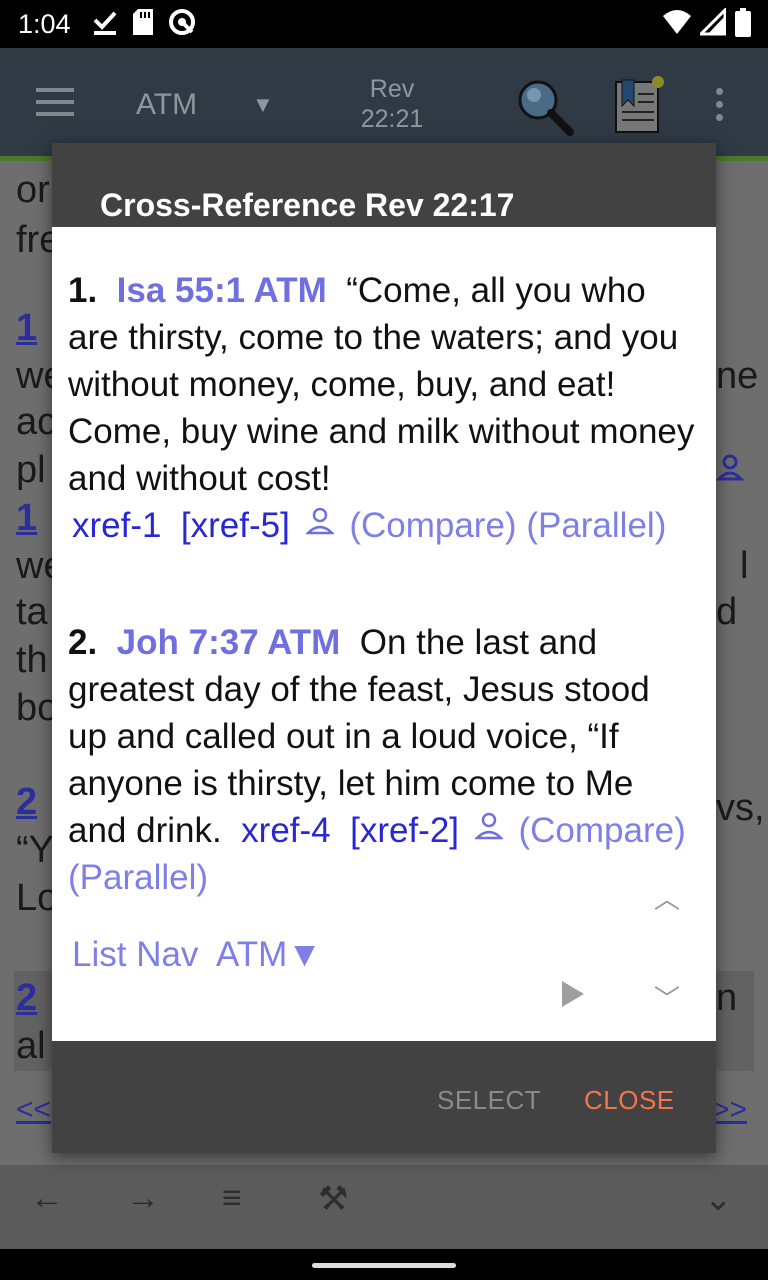 The image size is (768, 1280). What do you see at coordinates (392, 104) in the screenshot?
I see `reference-button: Rev 22:21` at bounding box center [392, 104].